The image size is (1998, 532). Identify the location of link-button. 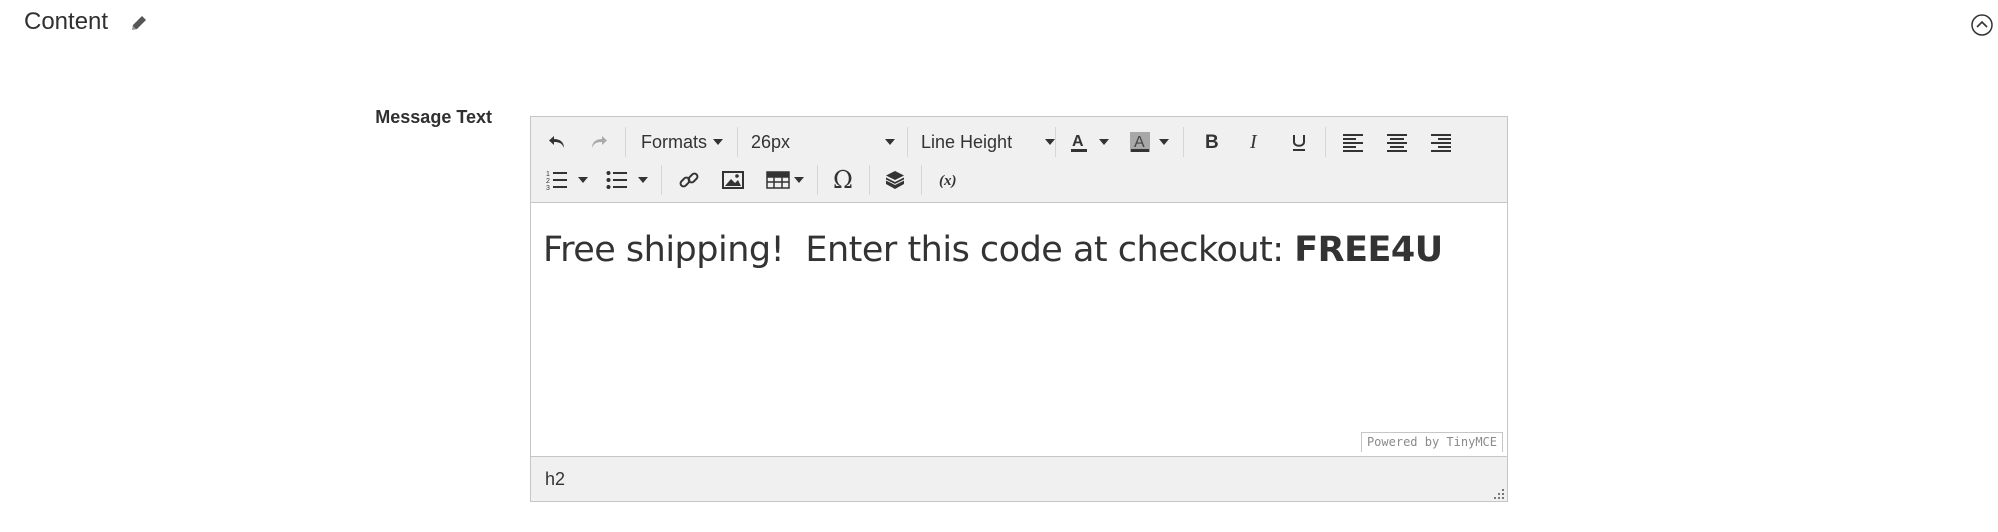
(689, 180).